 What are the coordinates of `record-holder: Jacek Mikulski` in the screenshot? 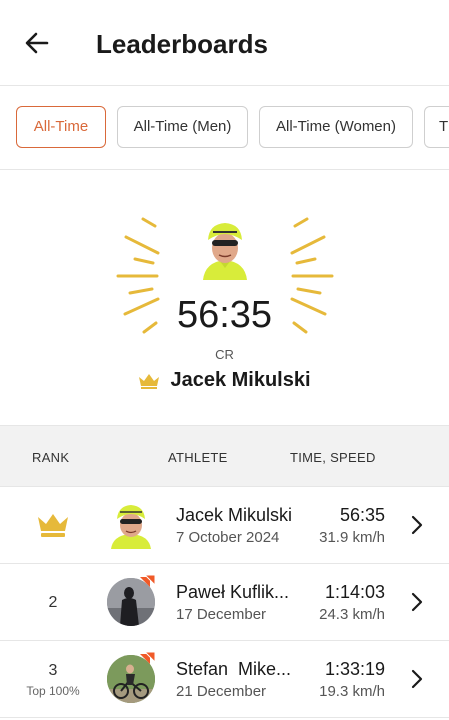 It's located at (224, 383).